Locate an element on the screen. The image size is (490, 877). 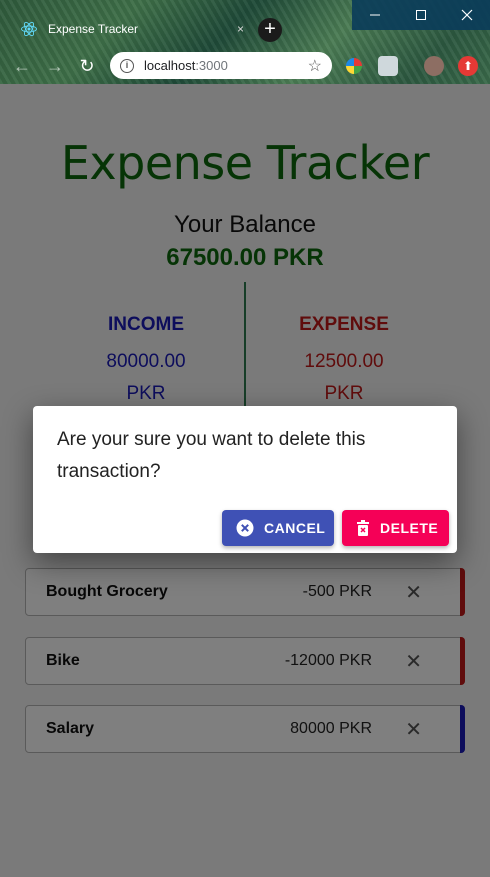
minimize-icon is located at coordinates (375, 15).